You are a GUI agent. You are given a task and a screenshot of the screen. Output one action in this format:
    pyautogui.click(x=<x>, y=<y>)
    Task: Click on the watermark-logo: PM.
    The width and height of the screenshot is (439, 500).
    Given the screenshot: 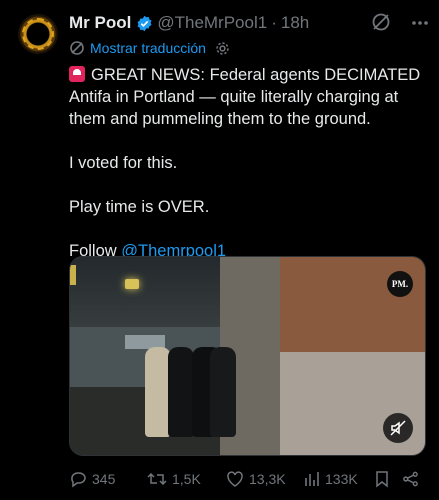 What is the action you would take?
    pyautogui.click(x=400, y=284)
    